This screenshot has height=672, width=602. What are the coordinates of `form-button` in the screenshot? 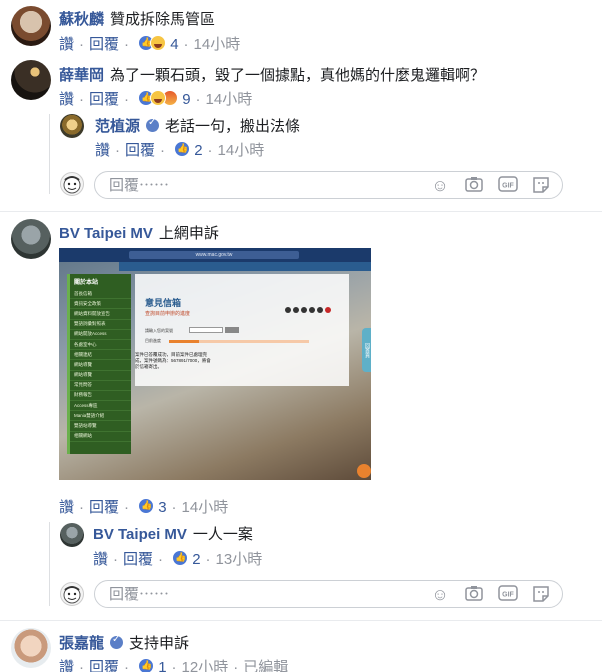 It's located at (232, 330).